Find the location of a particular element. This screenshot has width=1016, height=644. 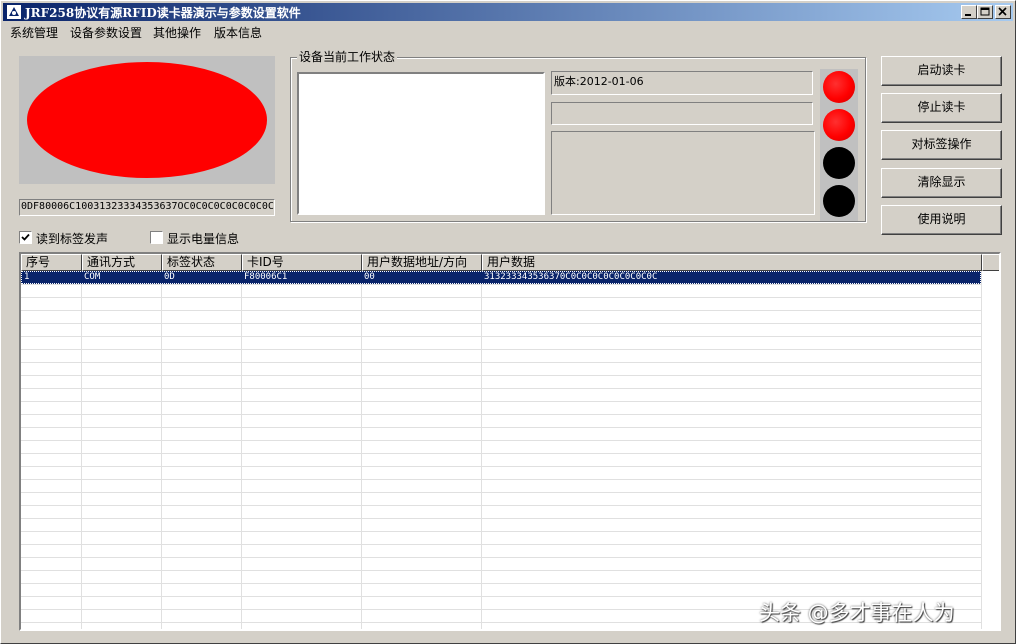

usage-help-button: 使用说明 is located at coordinates (941, 220).